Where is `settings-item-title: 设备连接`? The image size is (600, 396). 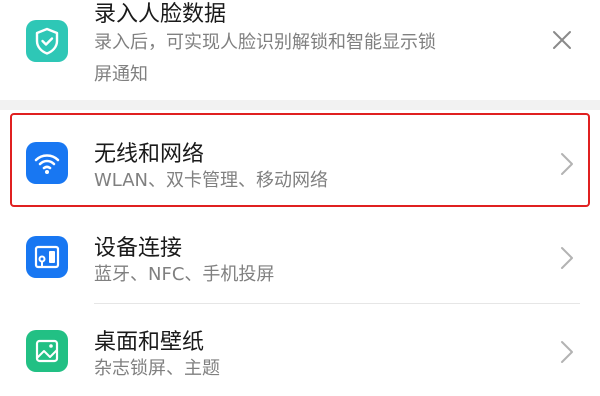 settings-item-title: 设备连接 is located at coordinates (138, 248).